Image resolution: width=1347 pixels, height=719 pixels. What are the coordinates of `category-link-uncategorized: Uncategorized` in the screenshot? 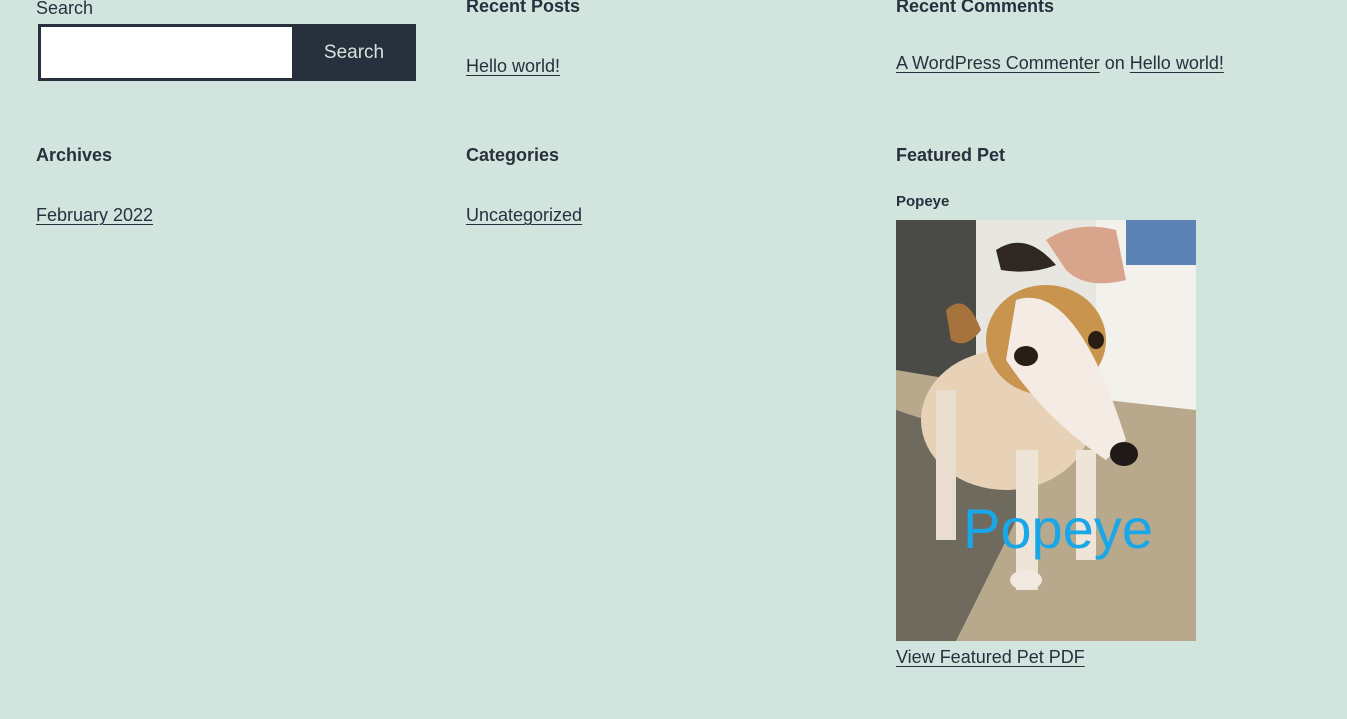 It's located at (524, 215).